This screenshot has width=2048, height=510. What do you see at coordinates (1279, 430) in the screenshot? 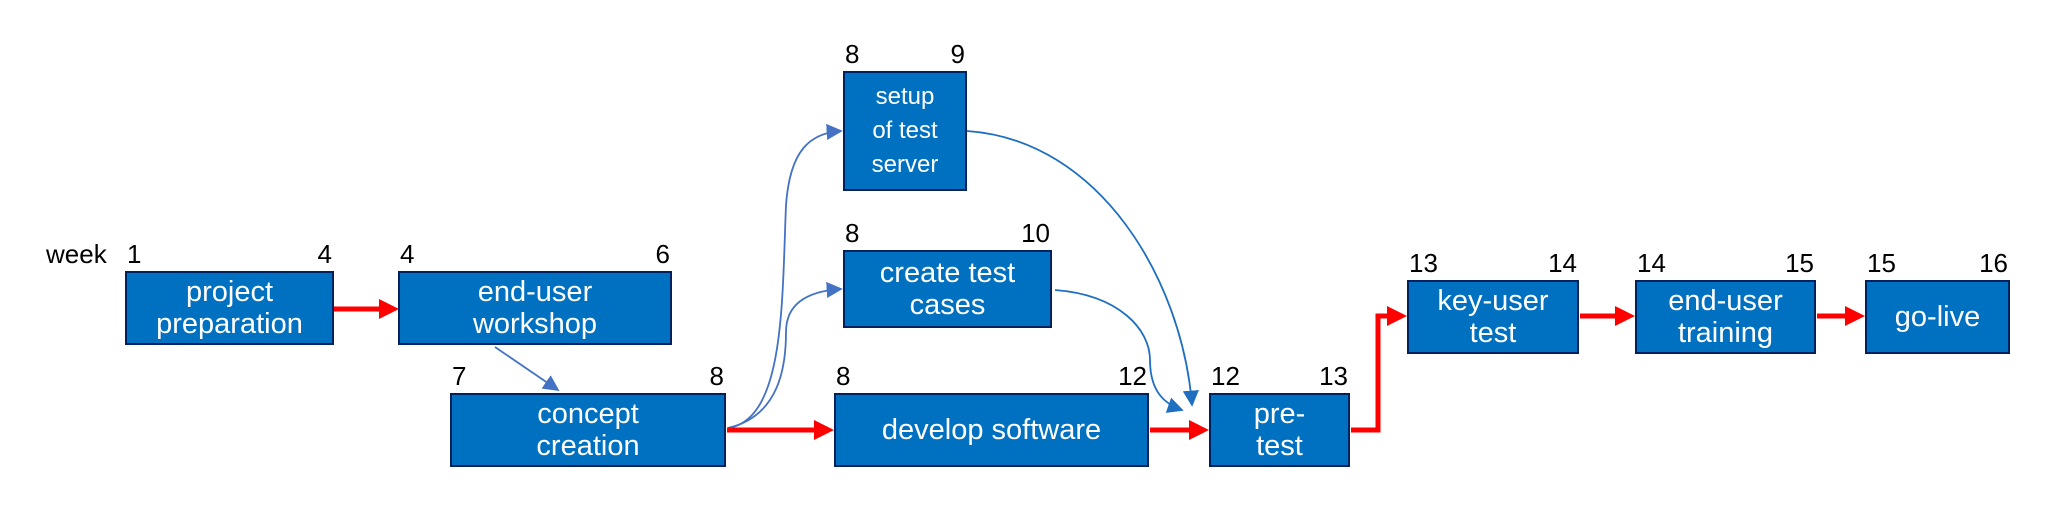
I see `task-pre-test: pre- test` at bounding box center [1279, 430].